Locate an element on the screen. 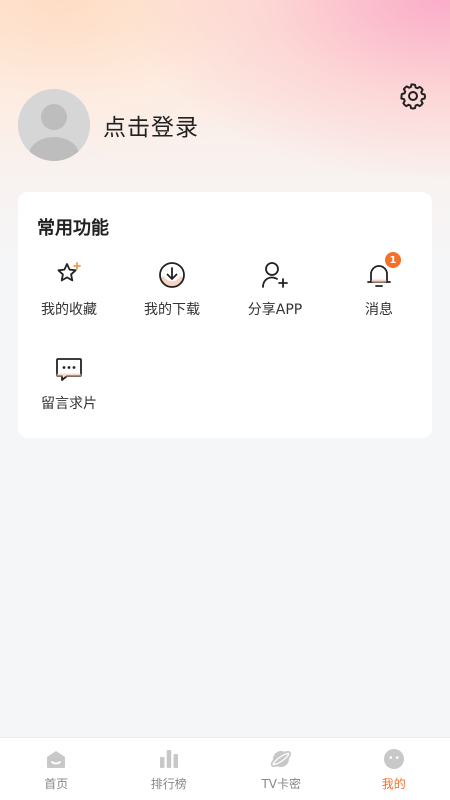  function-label: 分享APP is located at coordinates (275, 310).